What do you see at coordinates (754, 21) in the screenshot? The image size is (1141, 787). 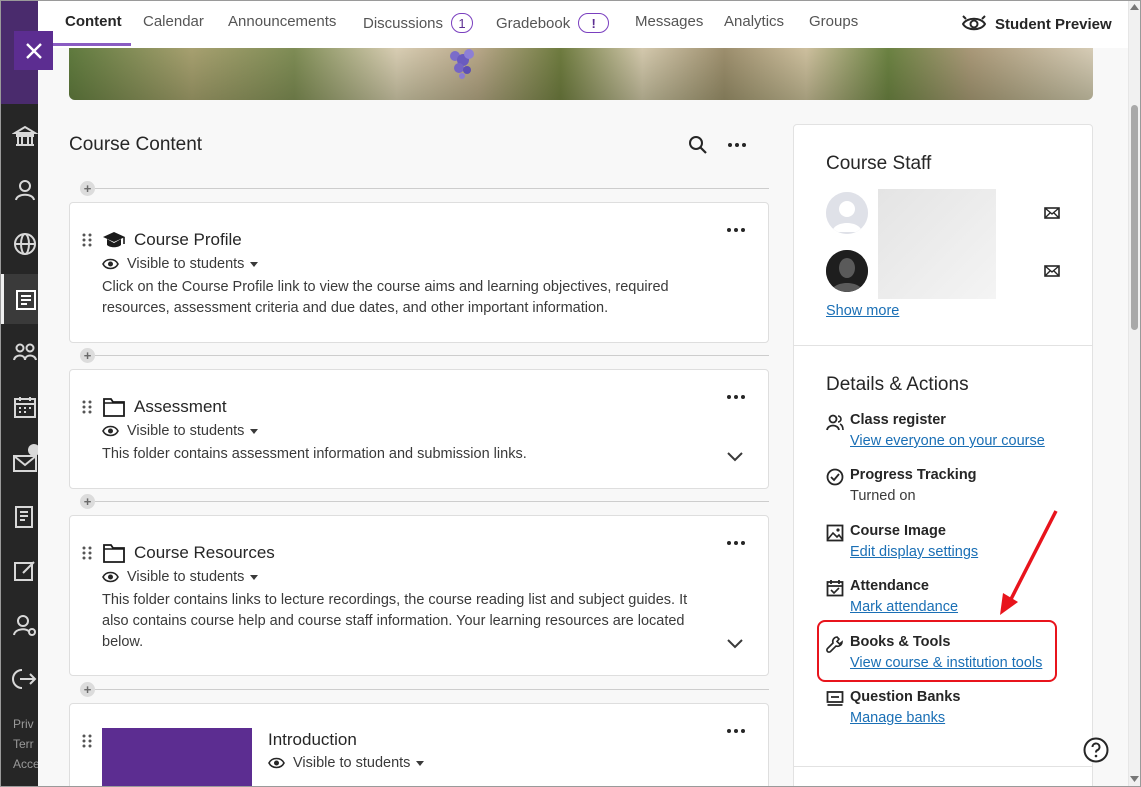 I see `tab-analytics: Analytics` at bounding box center [754, 21].